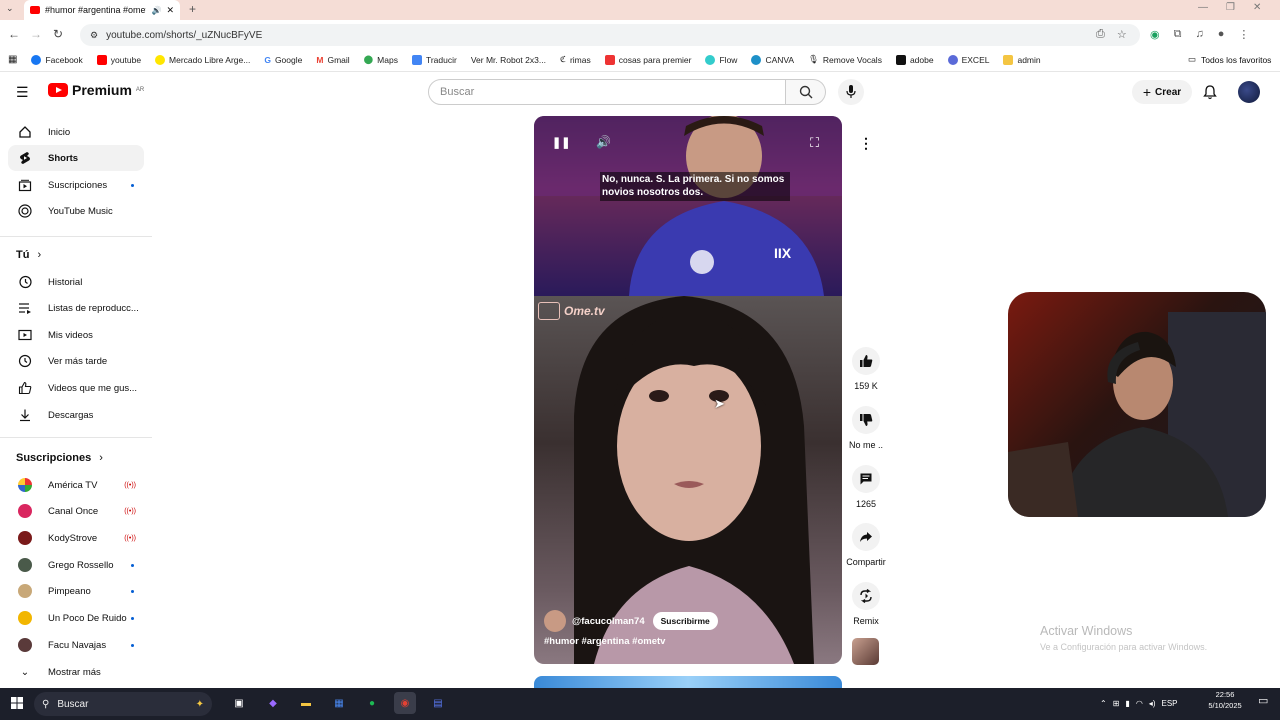  Describe the element at coordinates (814, 143) in the screenshot. I see `fullscreen-icon: ⛶` at that location.